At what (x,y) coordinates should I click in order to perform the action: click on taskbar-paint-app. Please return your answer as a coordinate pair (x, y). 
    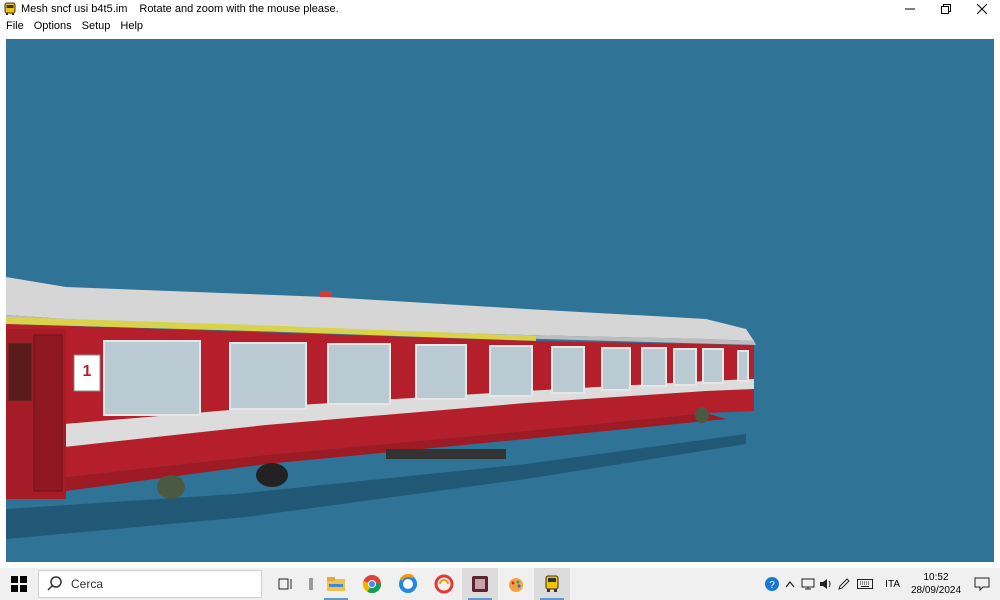
    Looking at the image, I should click on (516, 584).